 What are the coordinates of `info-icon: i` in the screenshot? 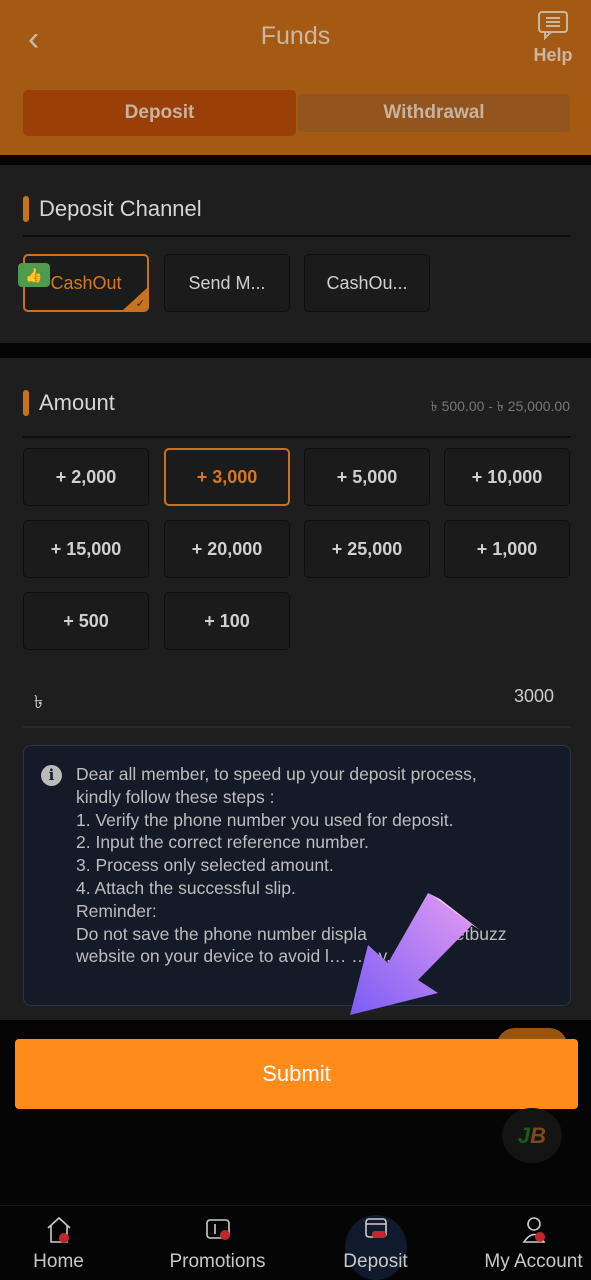 It's located at (51, 775).